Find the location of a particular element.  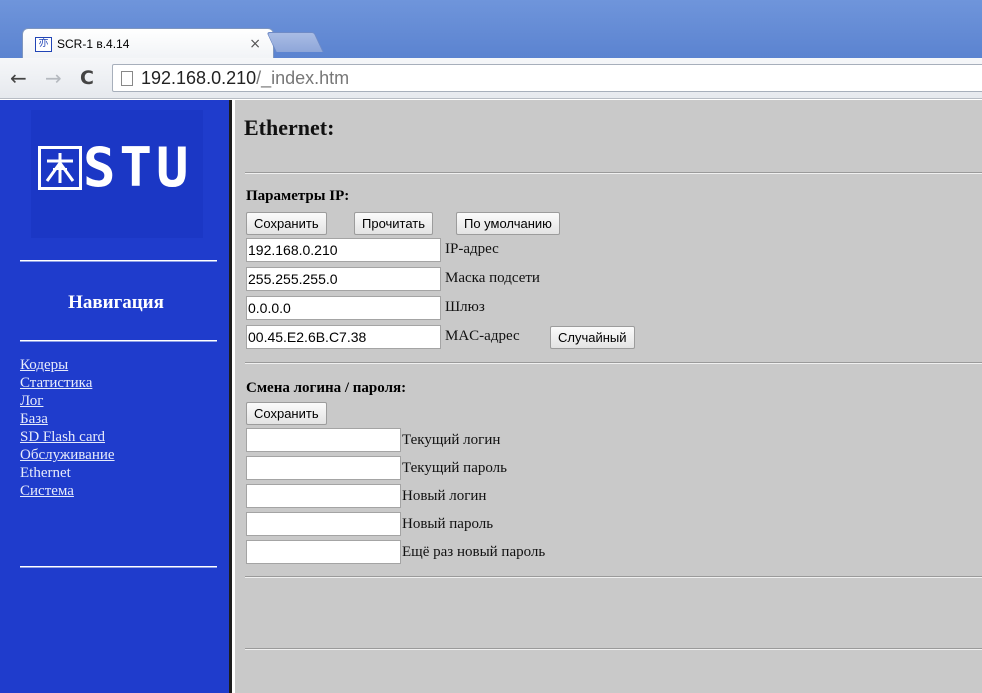

login-save-button: Сохранить is located at coordinates (286, 413).